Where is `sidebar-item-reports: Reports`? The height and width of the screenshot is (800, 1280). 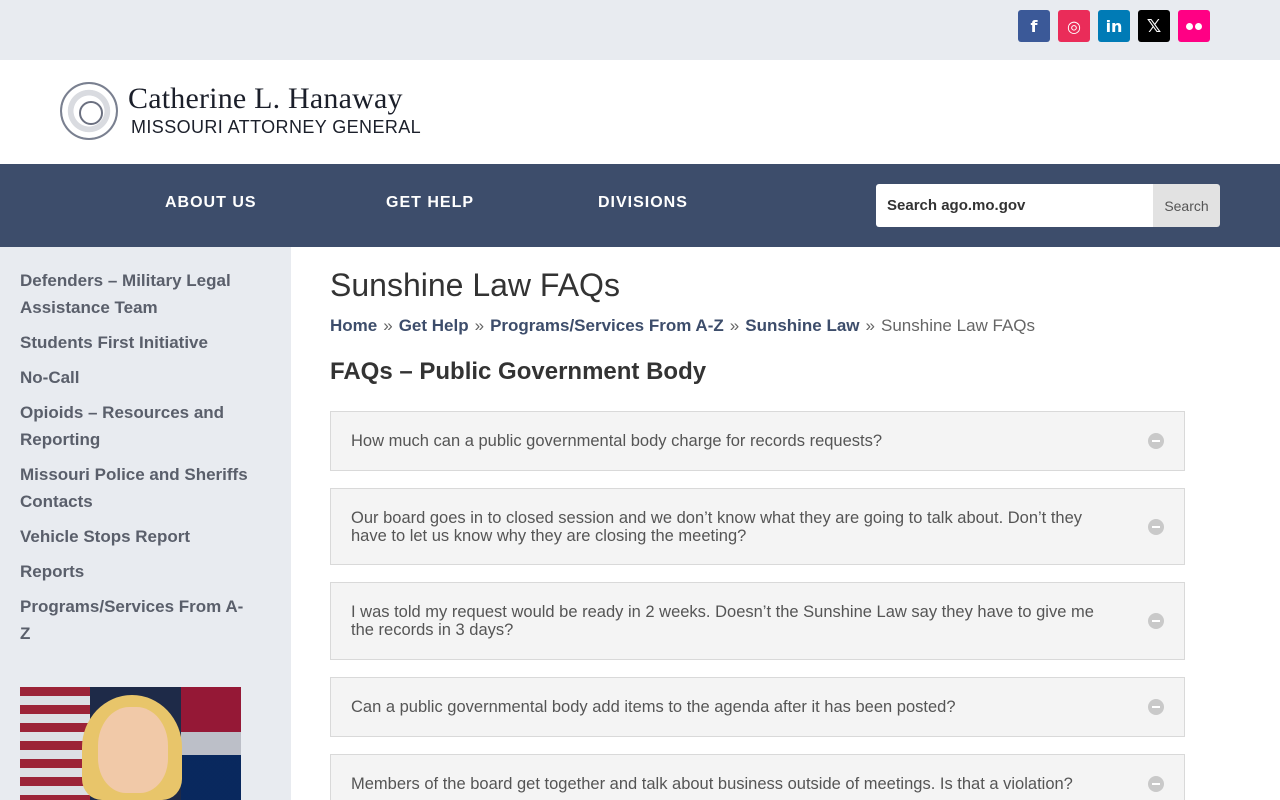
sidebar-item-reports: Reports is located at coordinates (135, 571).